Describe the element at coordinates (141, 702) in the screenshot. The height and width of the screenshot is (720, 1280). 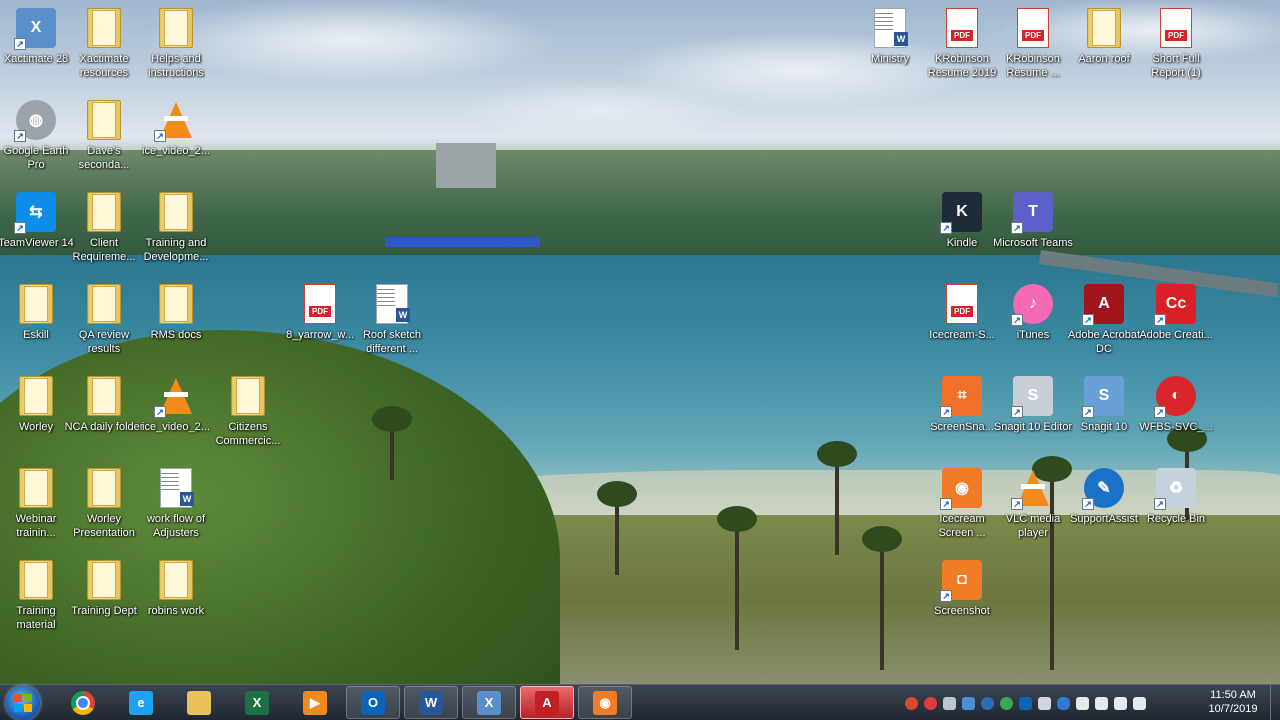
I see `taskbar-internet-explorer-button: e` at that location.